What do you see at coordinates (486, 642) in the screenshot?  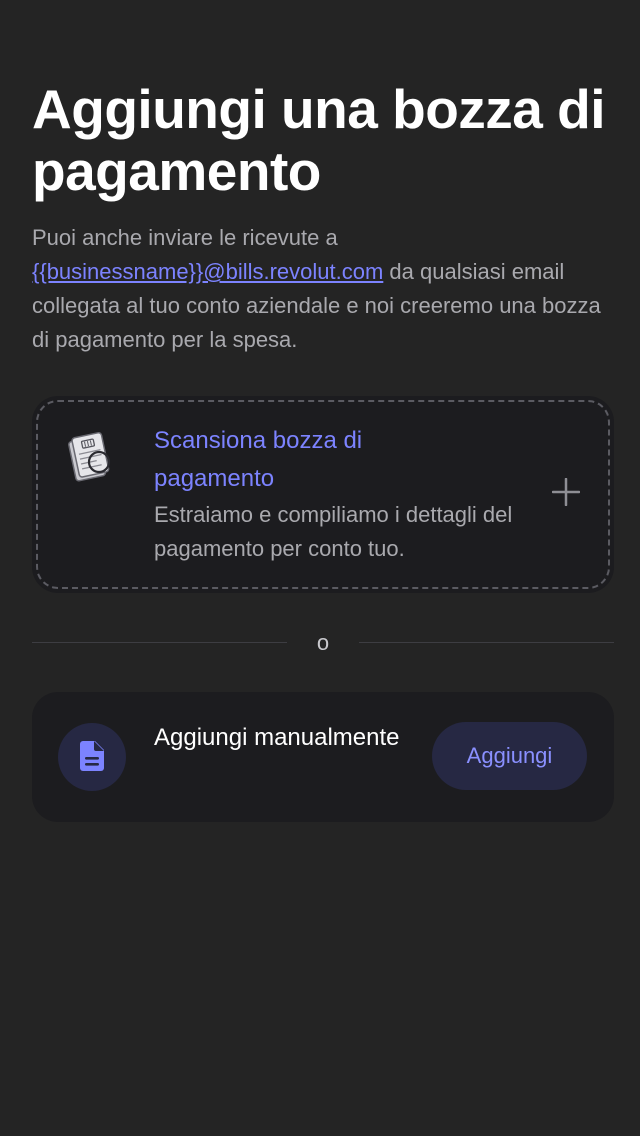 I see `divider-line-right` at bounding box center [486, 642].